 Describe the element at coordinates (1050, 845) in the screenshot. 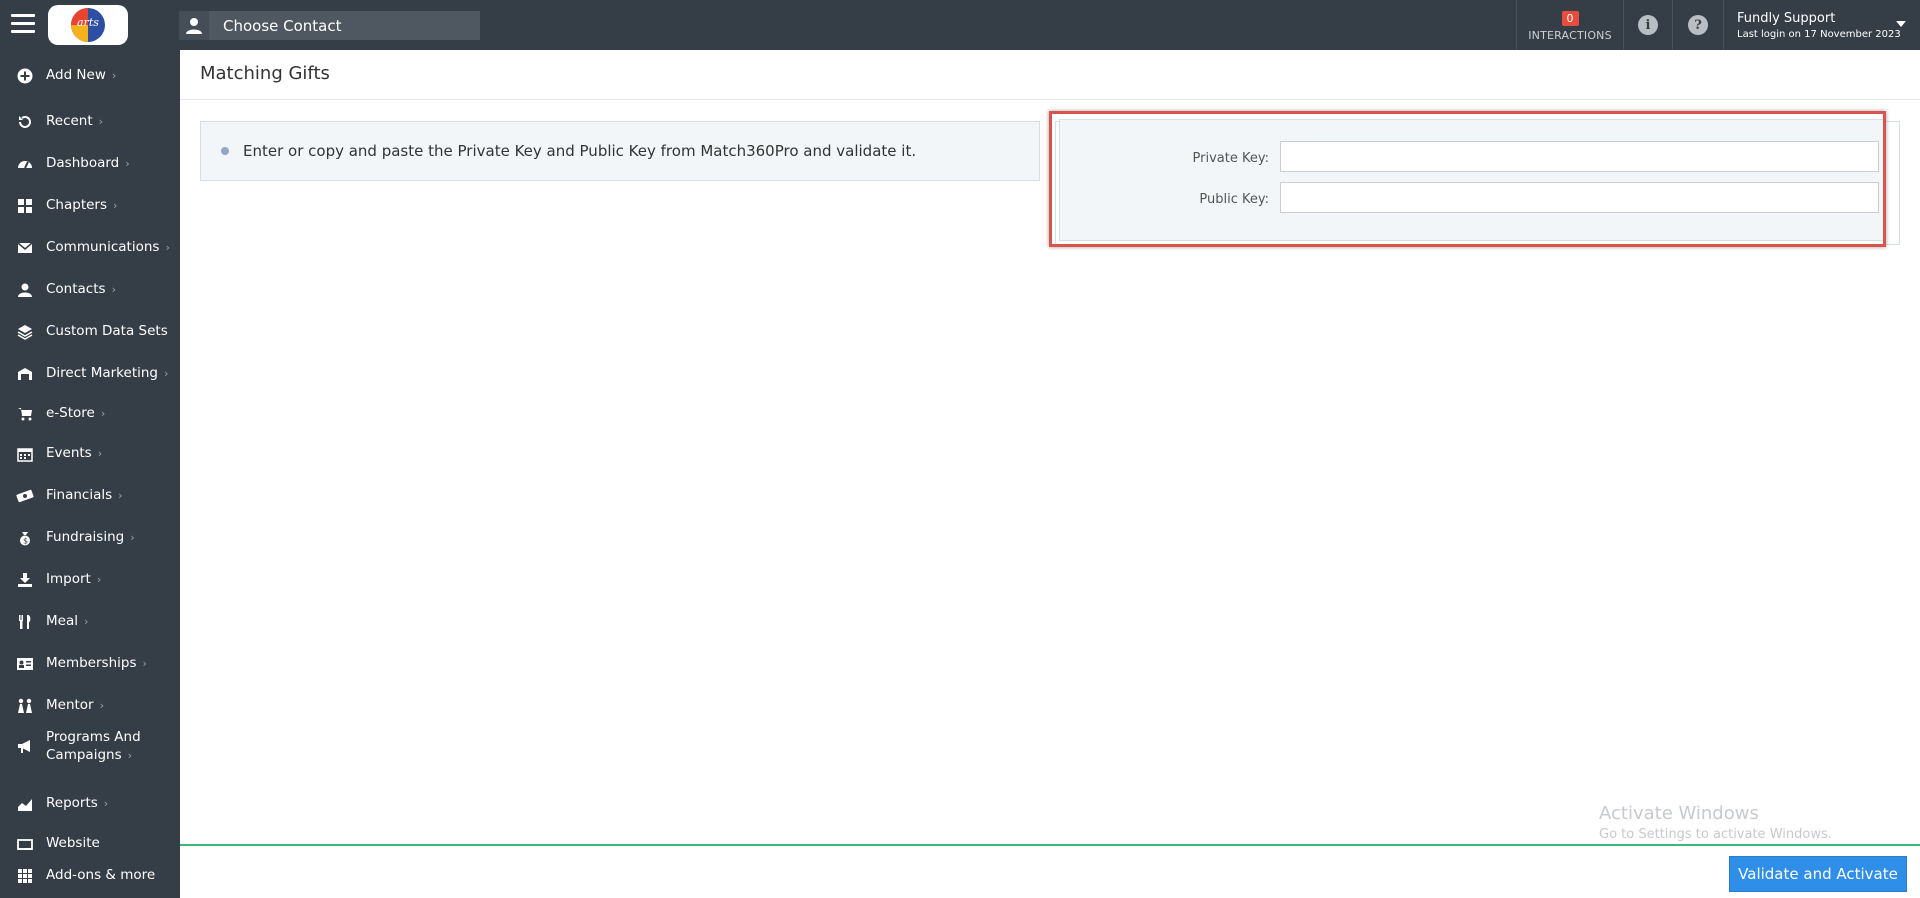

I see `footer-divider` at that location.